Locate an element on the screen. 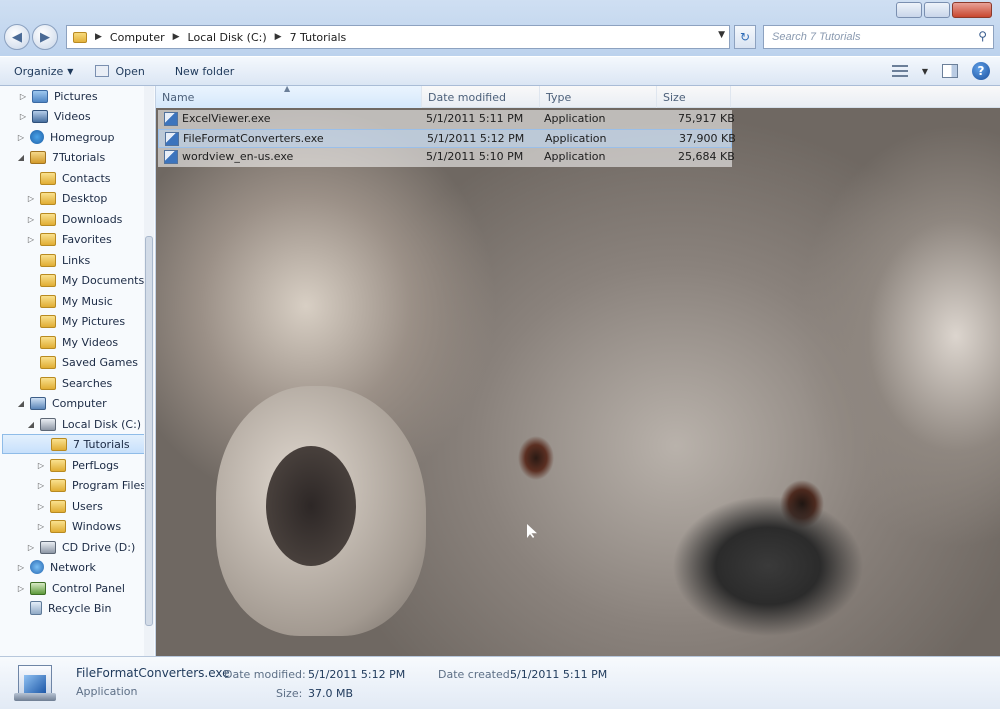  pictures-icon is located at coordinates (40, 96).